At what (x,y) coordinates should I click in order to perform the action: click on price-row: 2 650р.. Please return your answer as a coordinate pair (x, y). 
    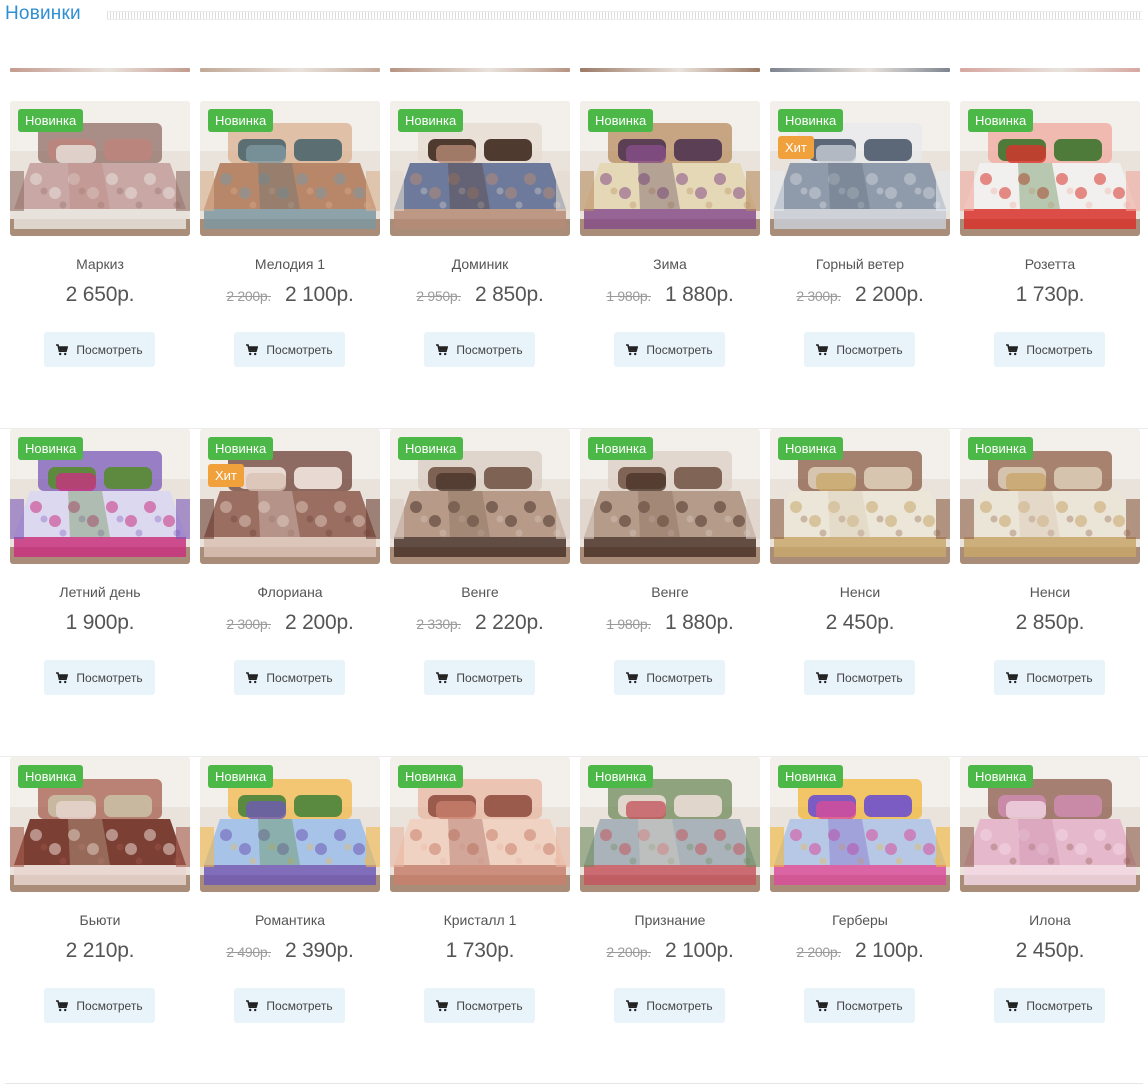
    Looking at the image, I should click on (100, 295).